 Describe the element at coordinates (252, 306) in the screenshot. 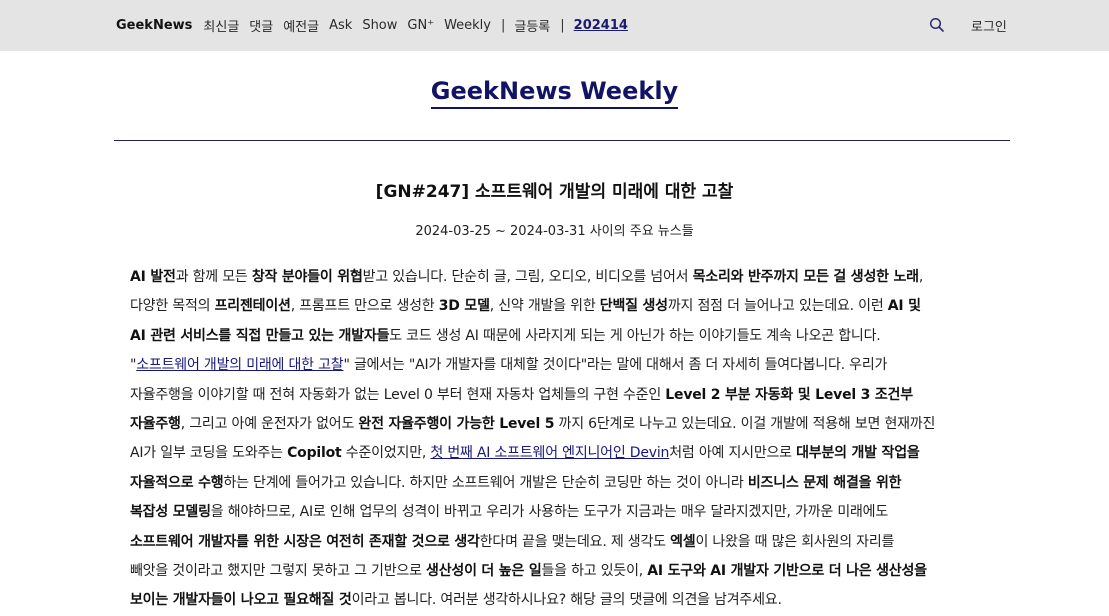

I see `bold-text: 프리젠테이션` at that location.